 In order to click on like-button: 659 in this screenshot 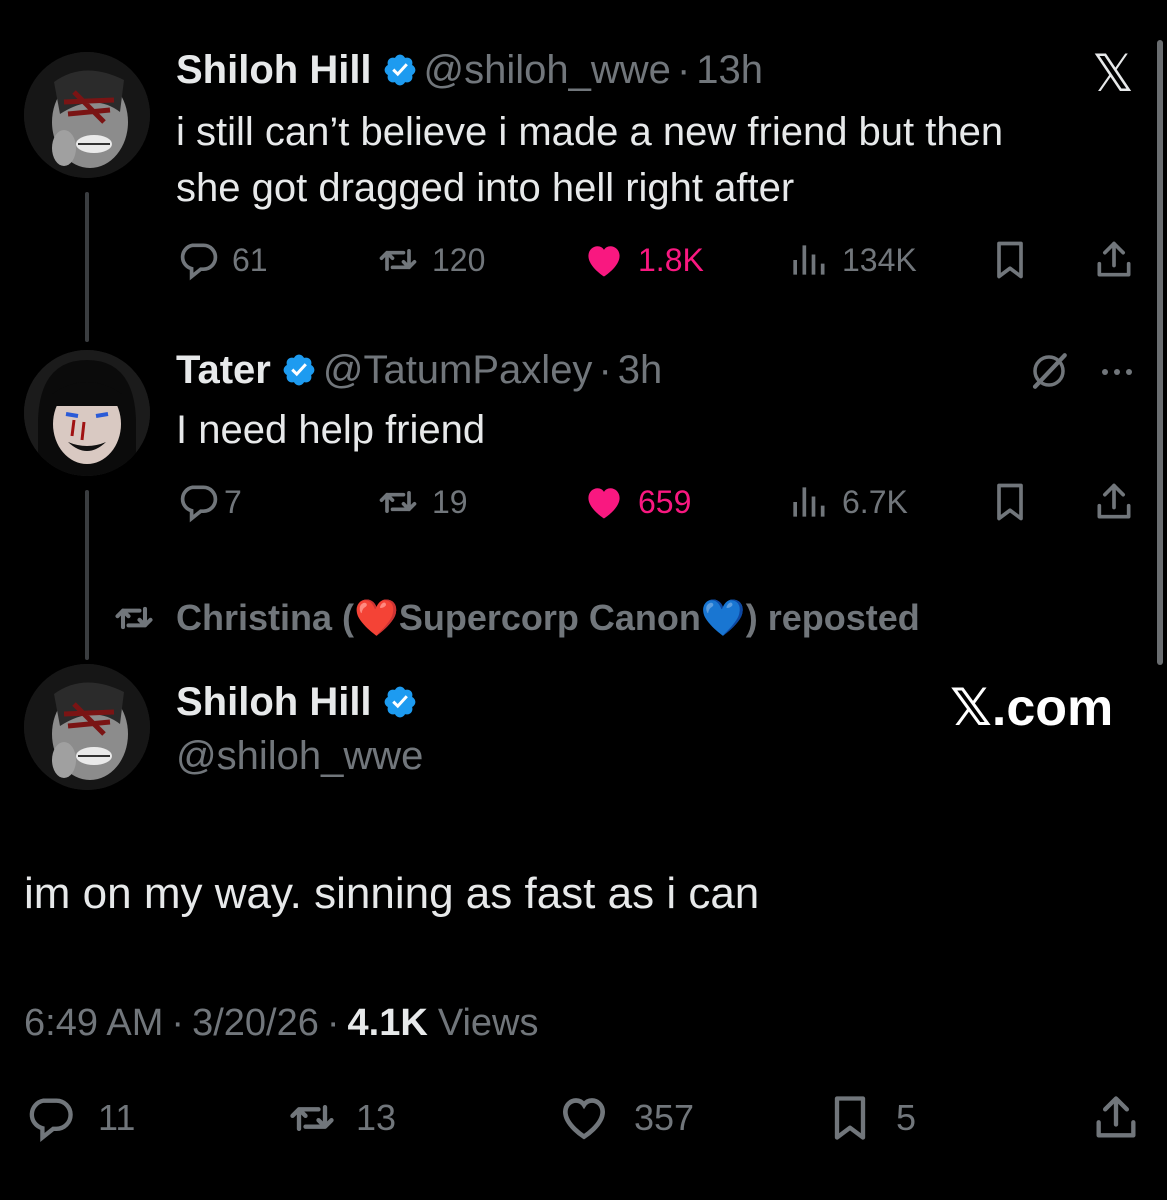, I will do `click(636, 502)`.